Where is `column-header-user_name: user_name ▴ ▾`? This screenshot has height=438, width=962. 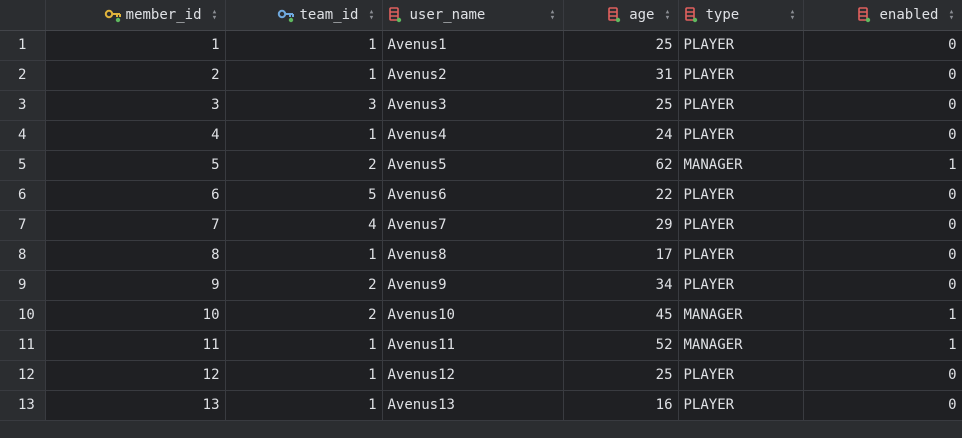 column-header-user_name: user_name ▴ ▾ is located at coordinates (473, 15).